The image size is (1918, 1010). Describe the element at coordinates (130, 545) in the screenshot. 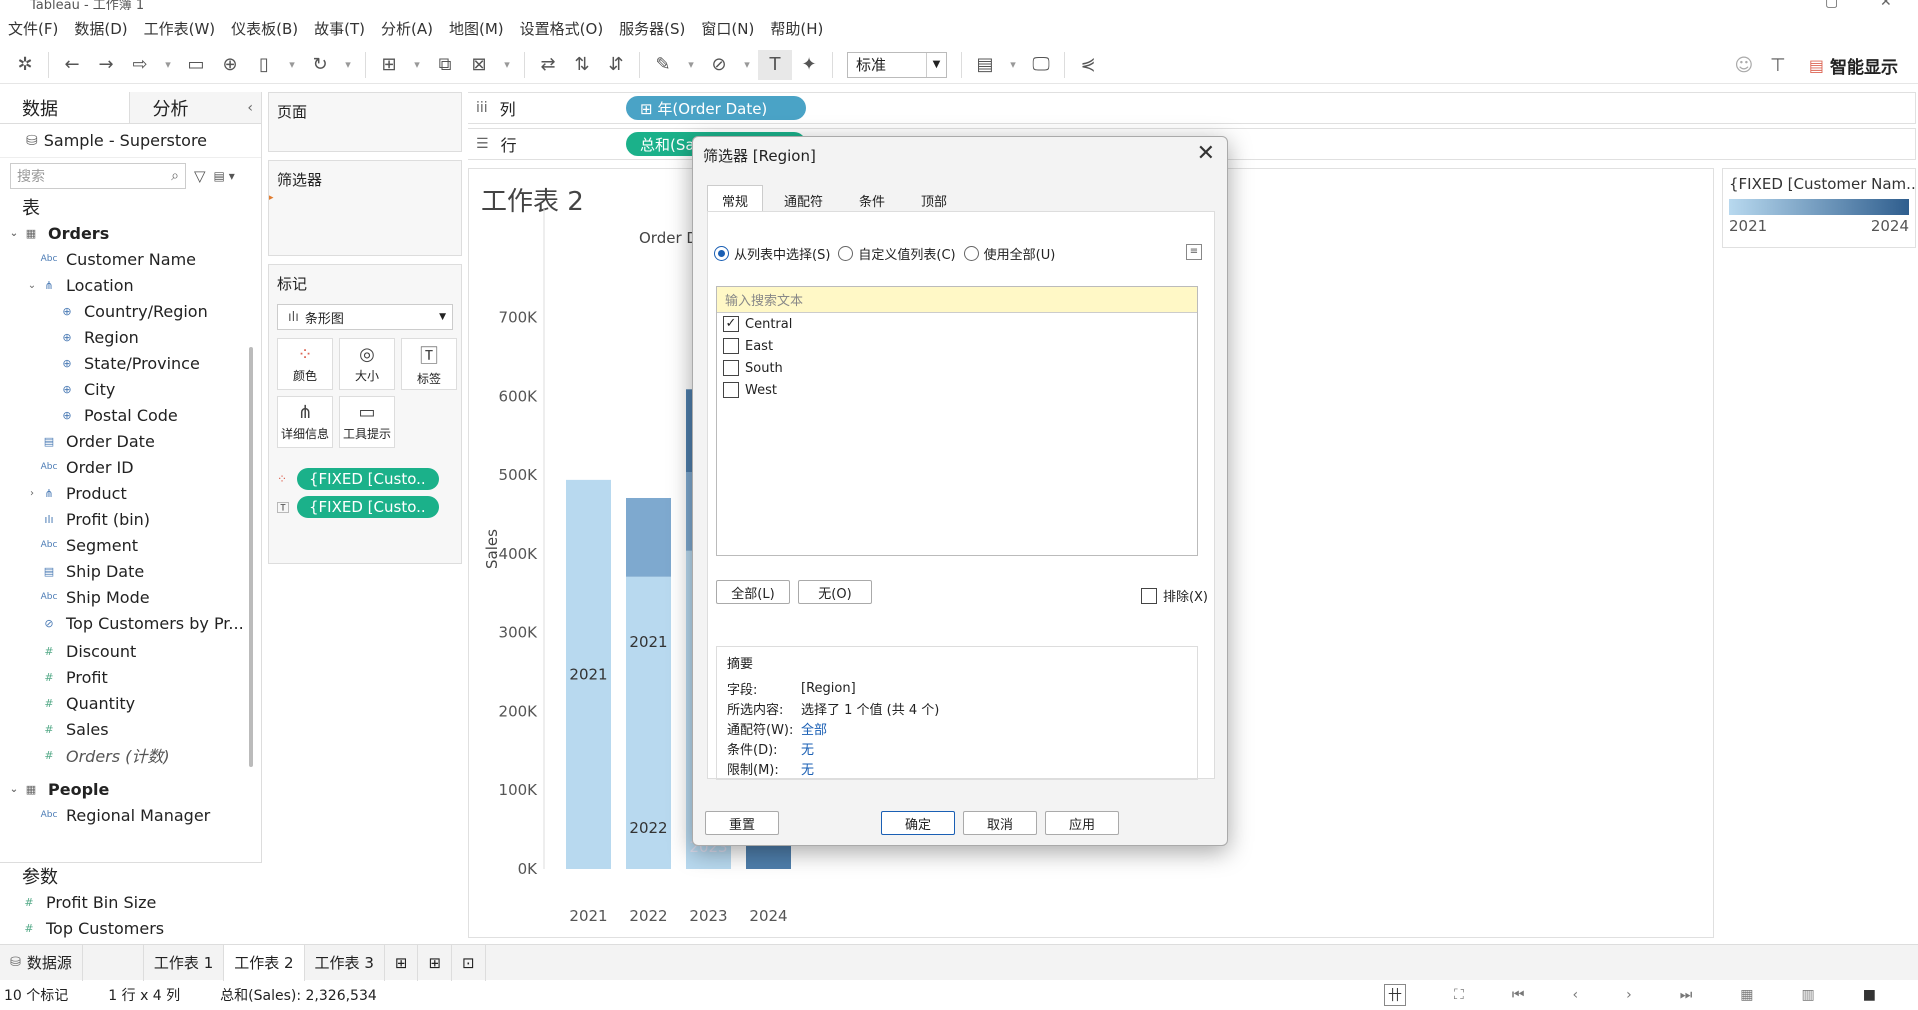

I see `field-item: Abc Segment` at that location.